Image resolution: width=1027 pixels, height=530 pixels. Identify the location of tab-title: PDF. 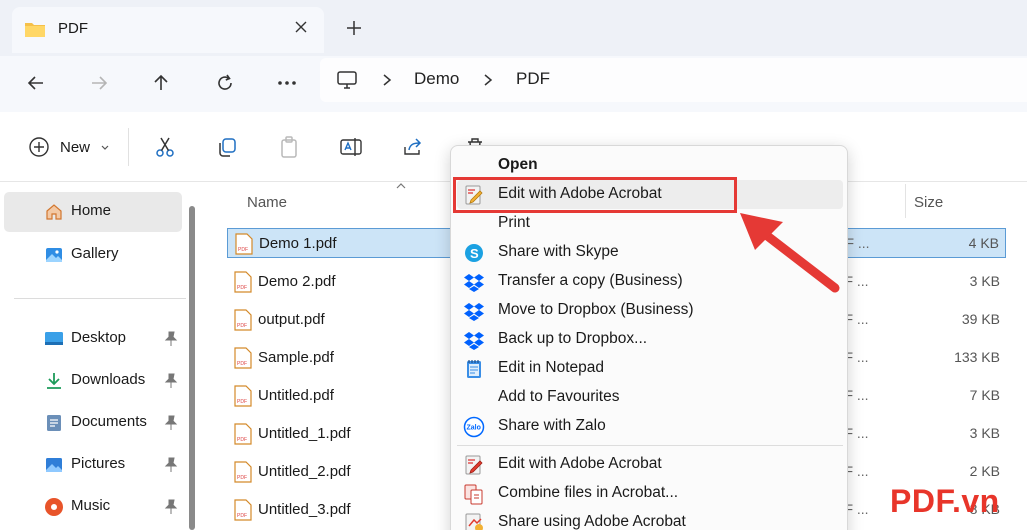
(73, 28).